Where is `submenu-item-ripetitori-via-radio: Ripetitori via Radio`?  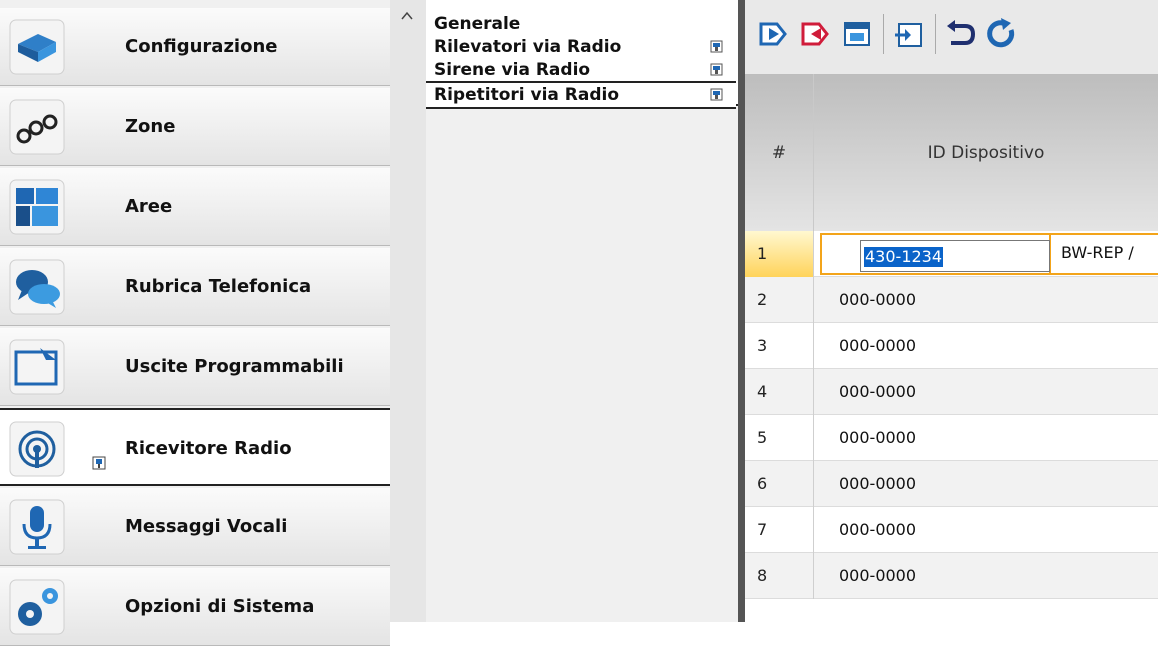 submenu-item-ripetitori-via-radio: Ripetitori via Radio is located at coordinates (581, 95).